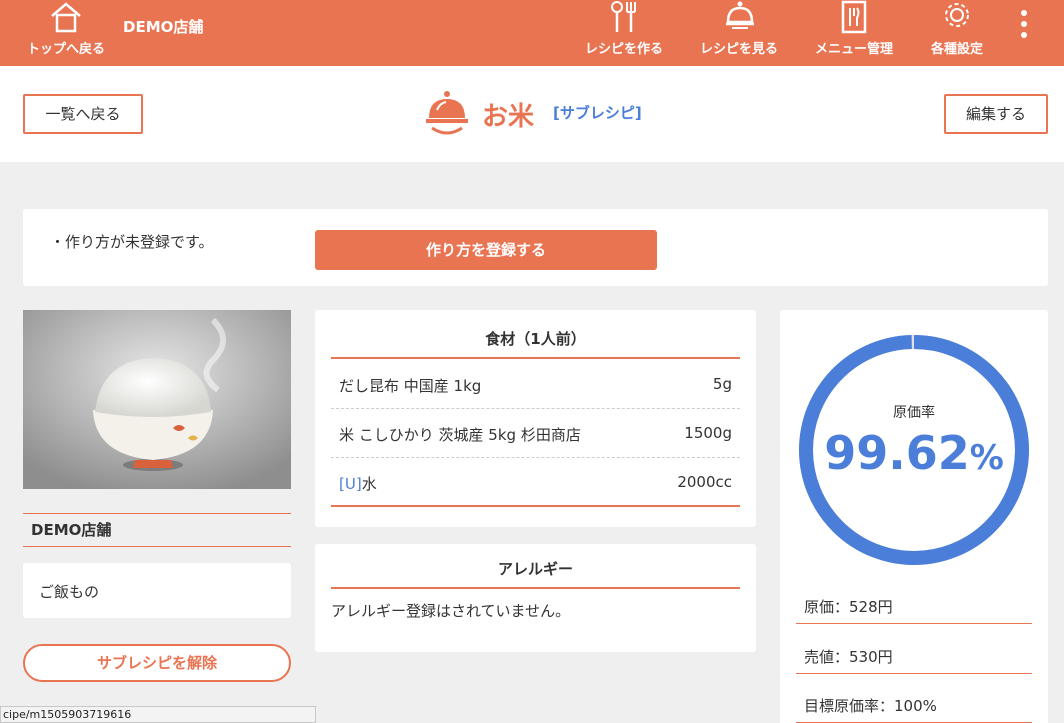 The width and height of the screenshot is (1064, 723). Describe the element at coordinates (157, 590) in the screenshot. I see `category-card: ご飯もの` at that location.